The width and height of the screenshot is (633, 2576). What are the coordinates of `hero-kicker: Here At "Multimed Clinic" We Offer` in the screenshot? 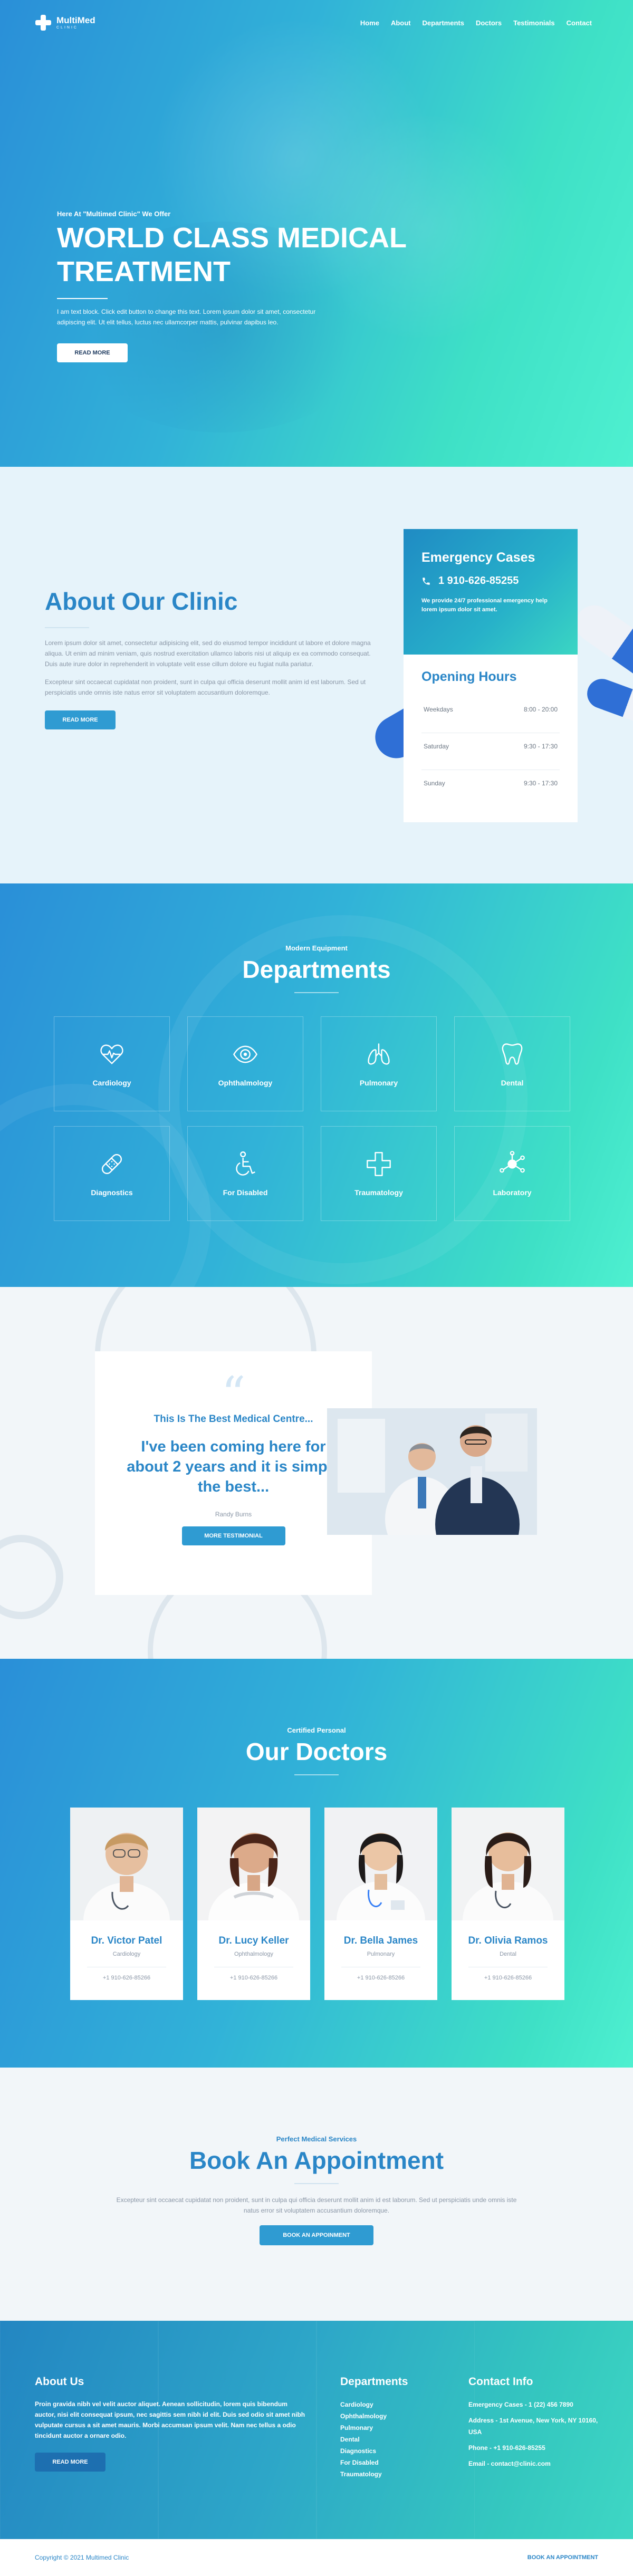 It's located at (114, 214).